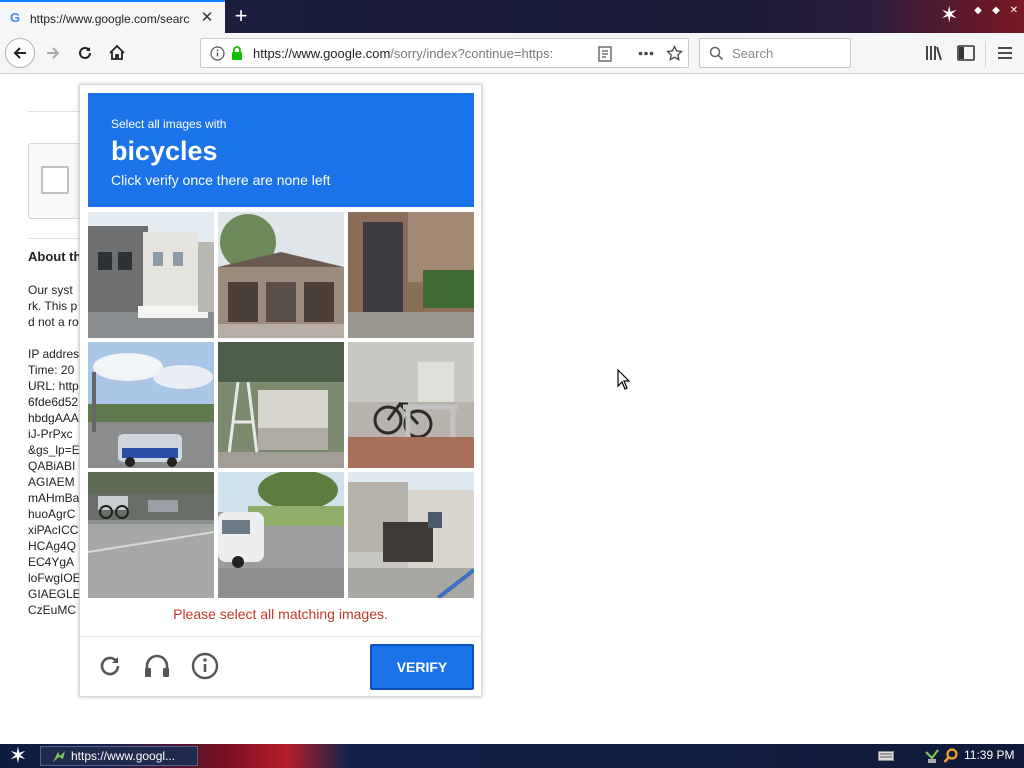 This screenshot has height=768, width=1024. I want to click on hamburger-menu-icon, so click(1005, 53).